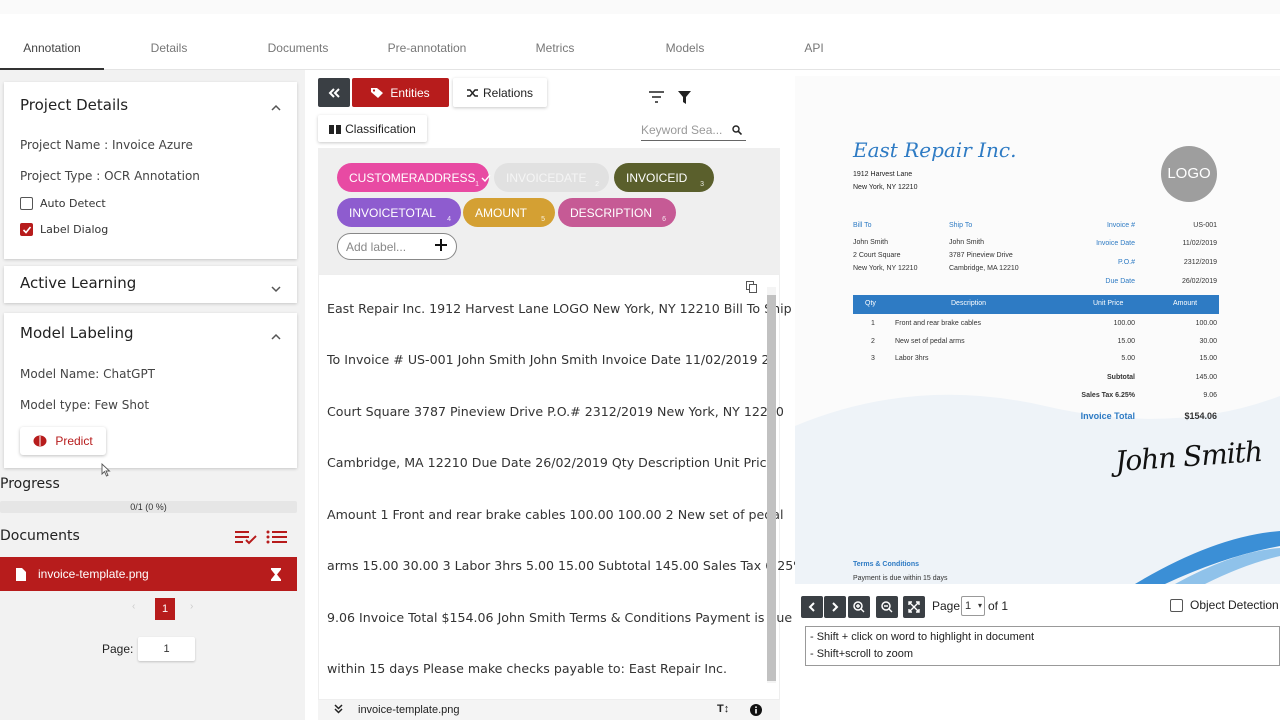 Image resolution: width=1280 pixels, height=720 pixels. I want to click on object-detection-checkbox: Object Detection, so click(1224, 605).